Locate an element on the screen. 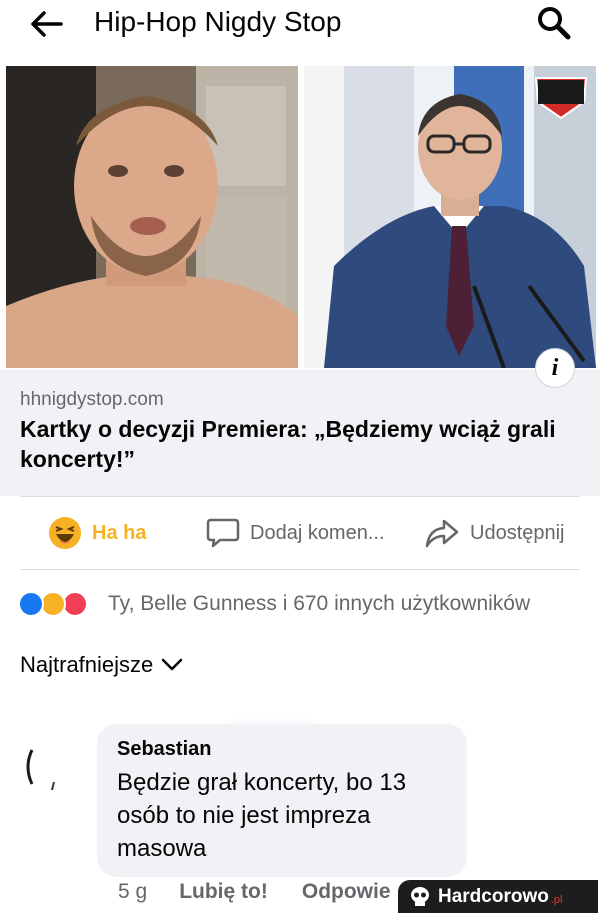  comment-meta: 5 g Lubię to! Odpowie is located at coordinates (254, 892).